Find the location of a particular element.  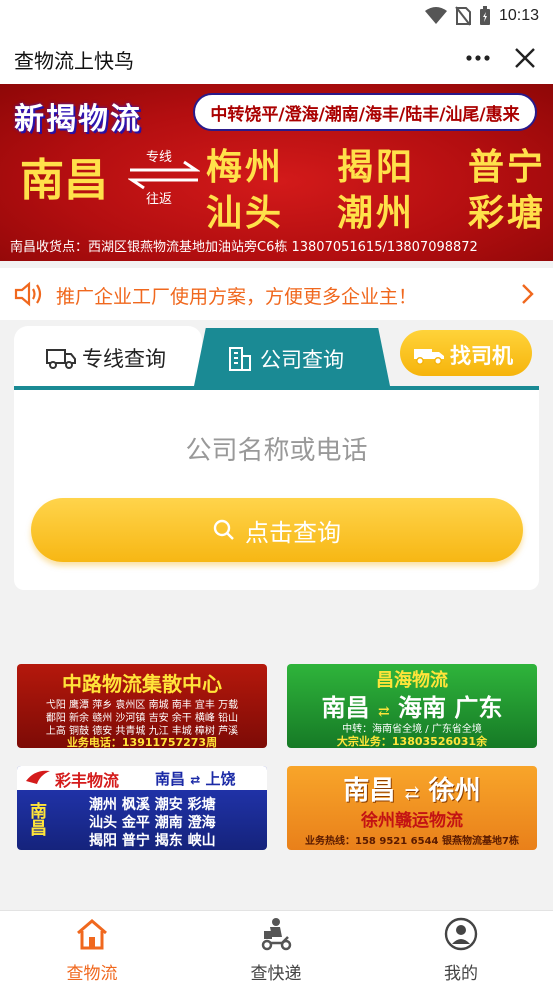

tab-line-query: 专线查询 is located at coordinates (108, 356).